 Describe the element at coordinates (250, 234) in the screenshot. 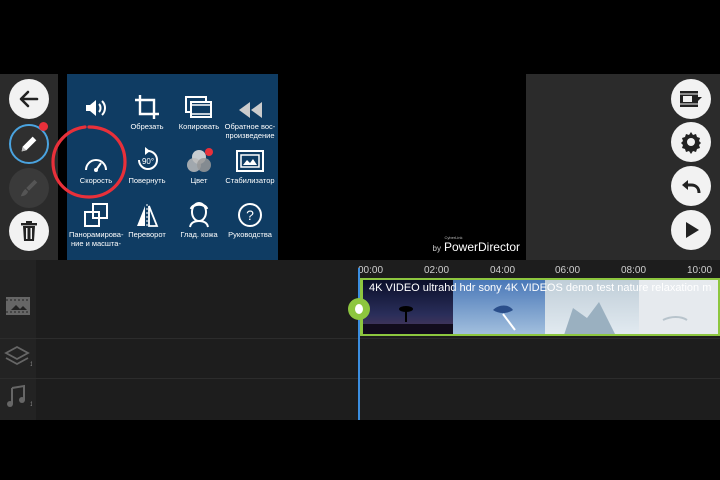

I see `menu-item-label: Руководства` at that location.